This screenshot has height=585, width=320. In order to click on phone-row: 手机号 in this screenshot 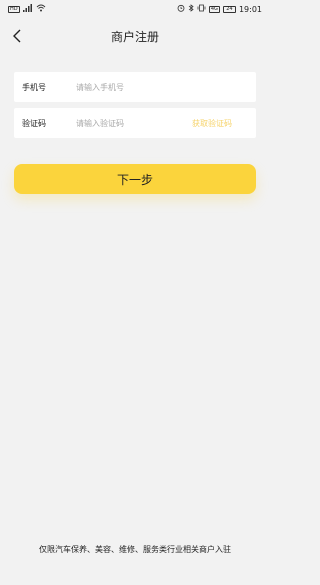, I will do `click(135, 87)`.